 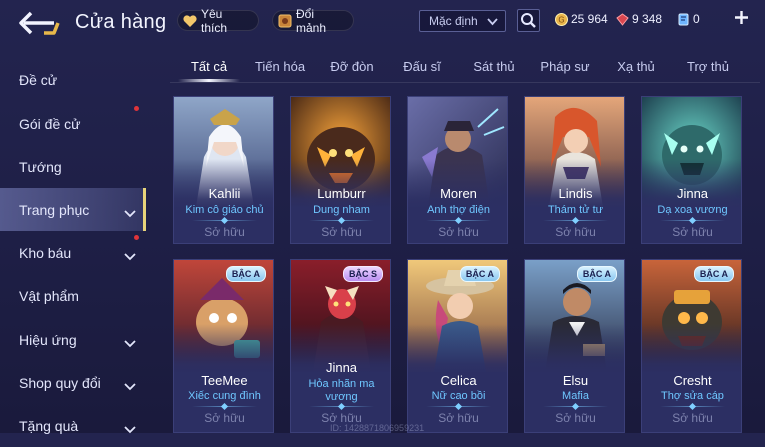 I want to click on sidebar-item-skins: Trang phục, so click(x=73, y=209).